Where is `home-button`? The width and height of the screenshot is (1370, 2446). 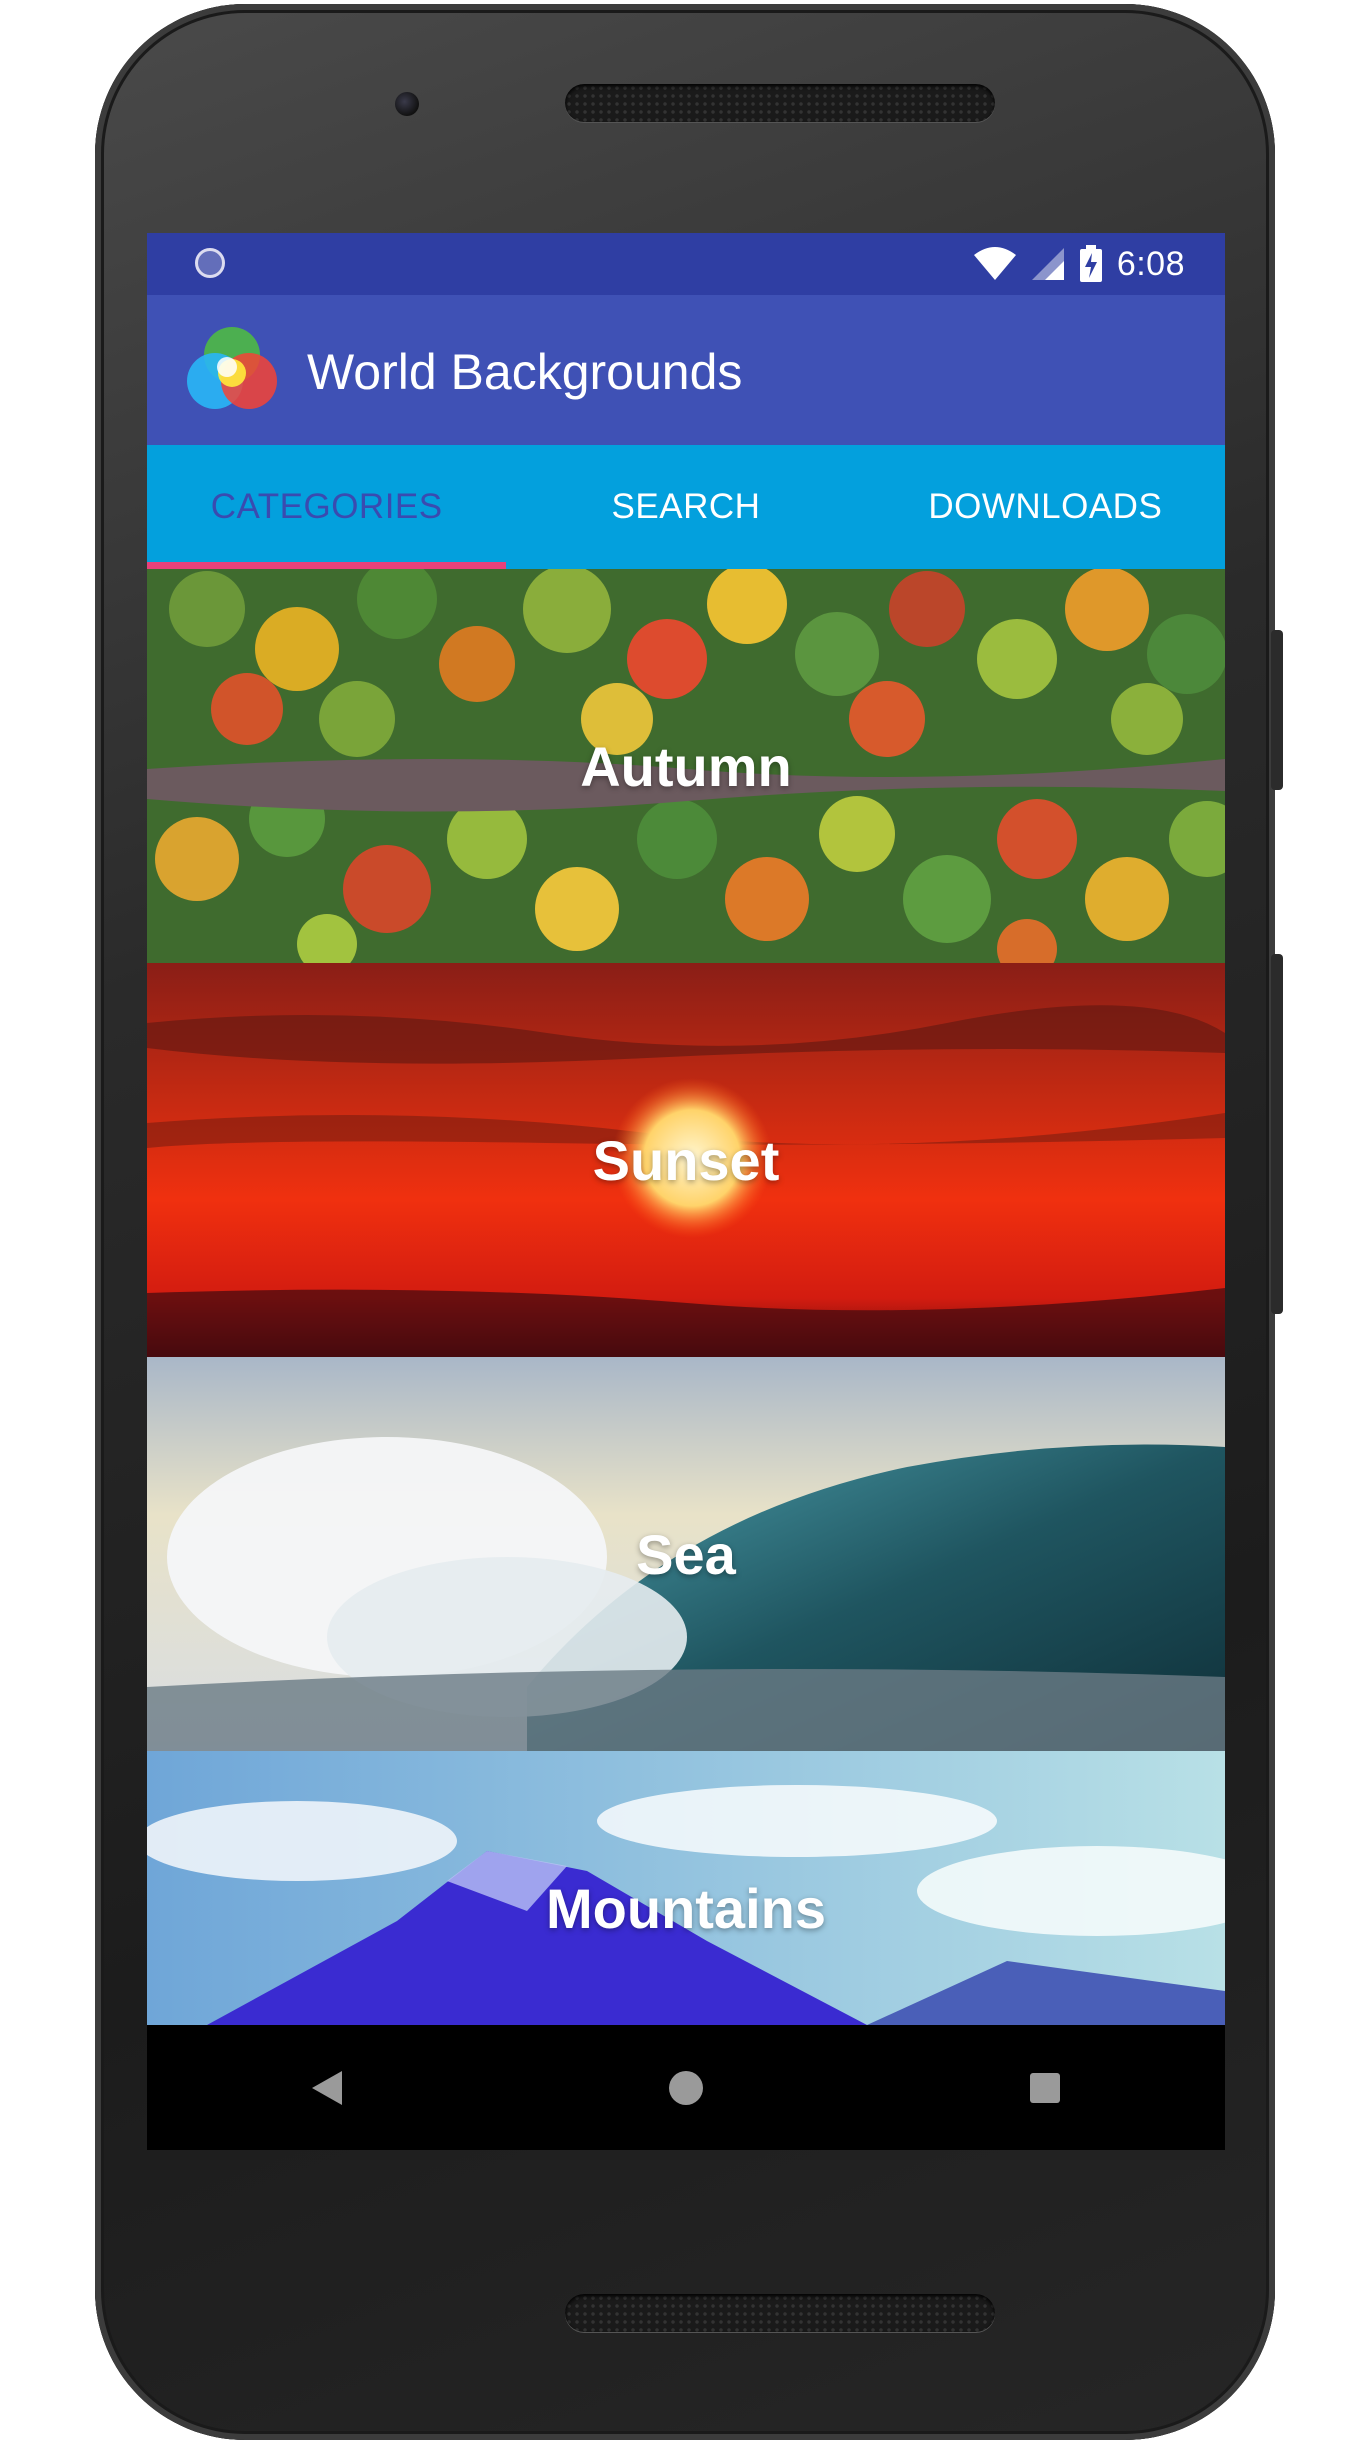
home-button is located at coordinates (686, 2088).